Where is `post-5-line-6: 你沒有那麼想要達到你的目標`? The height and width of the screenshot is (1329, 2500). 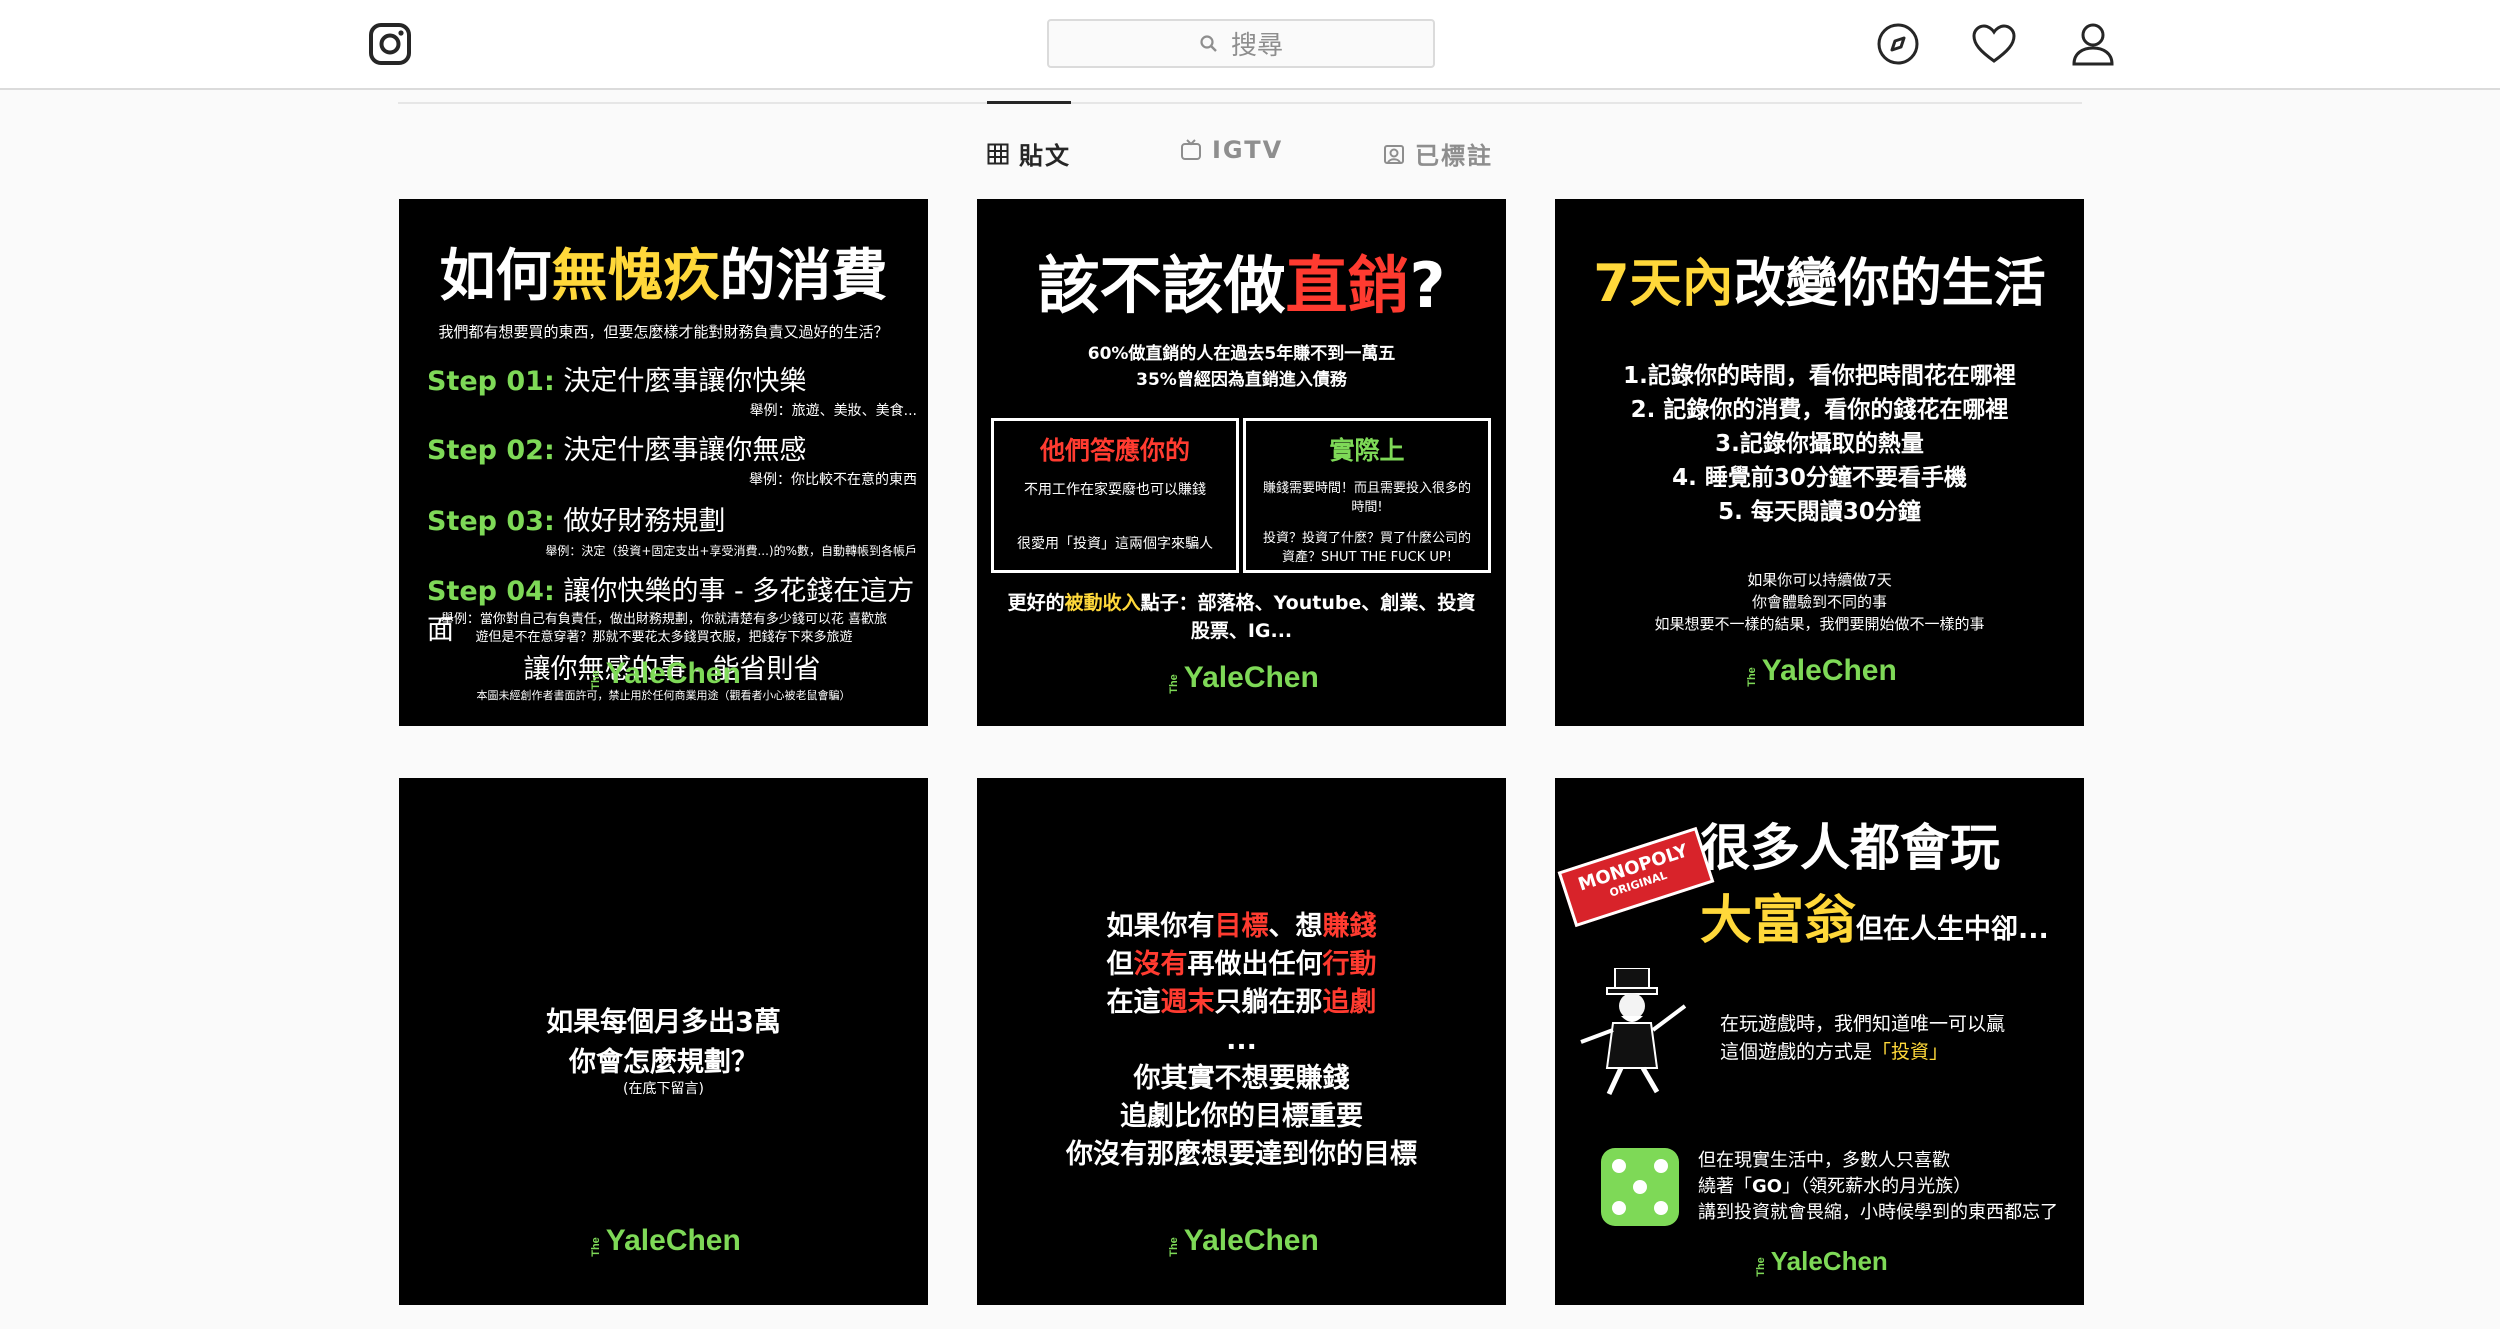 post-5-line-6: 你沒有那麼想要達到你的目標 is located at coordinates (1241, 1154).